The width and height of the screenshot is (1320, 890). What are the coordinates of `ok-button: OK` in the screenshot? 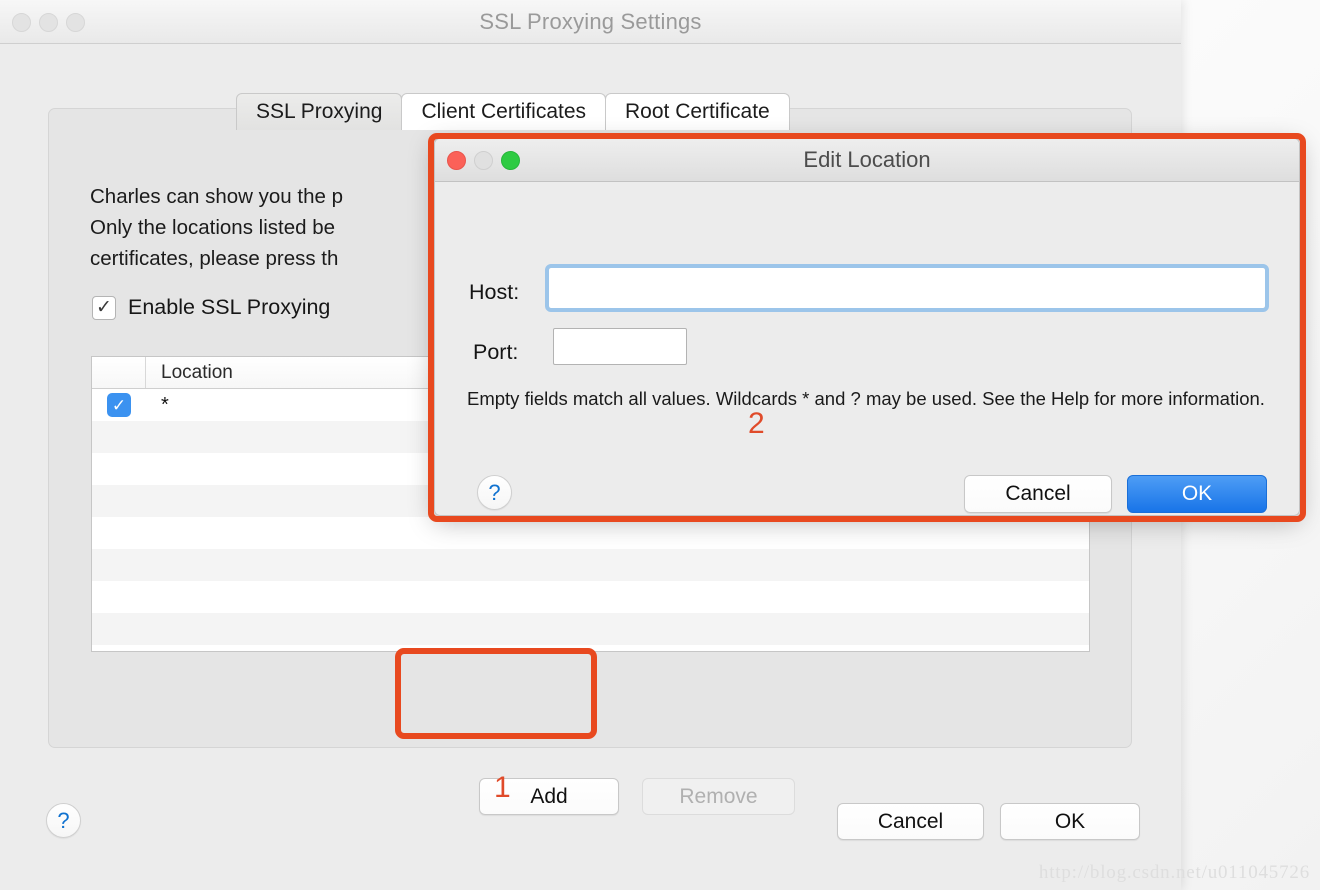 It's located at (1070, 821).